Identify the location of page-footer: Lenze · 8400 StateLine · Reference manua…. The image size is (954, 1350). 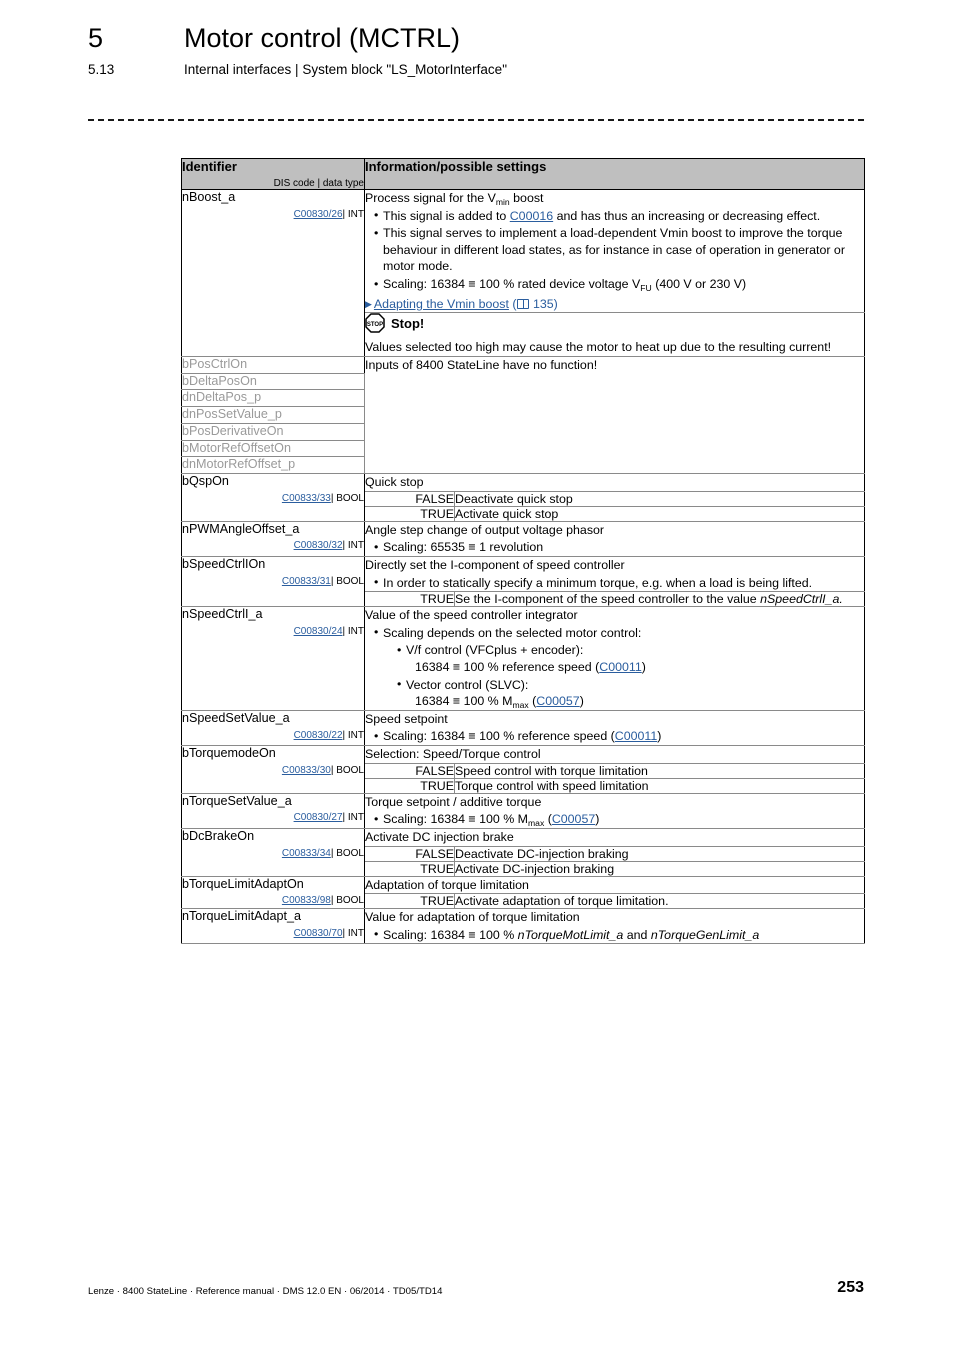
(476, 1288).